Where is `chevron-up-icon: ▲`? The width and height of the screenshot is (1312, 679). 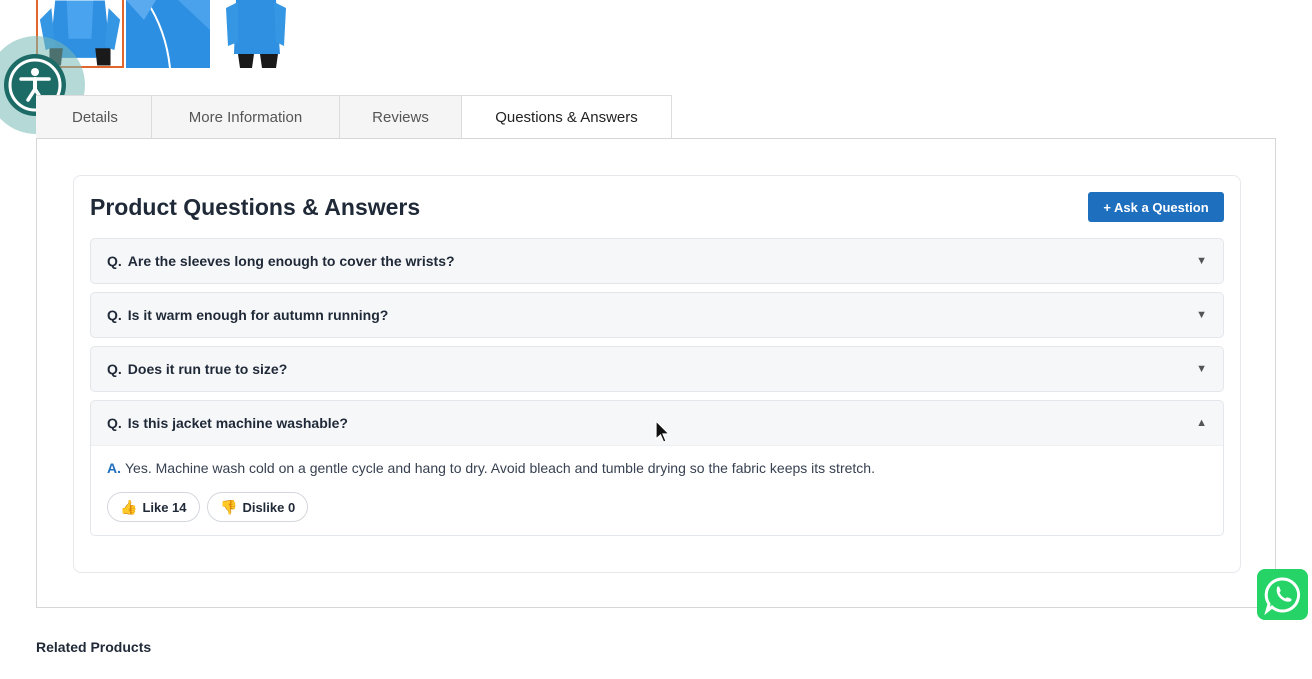
chevron-up-icon: ▲ is located at coordinates (1201, 423).